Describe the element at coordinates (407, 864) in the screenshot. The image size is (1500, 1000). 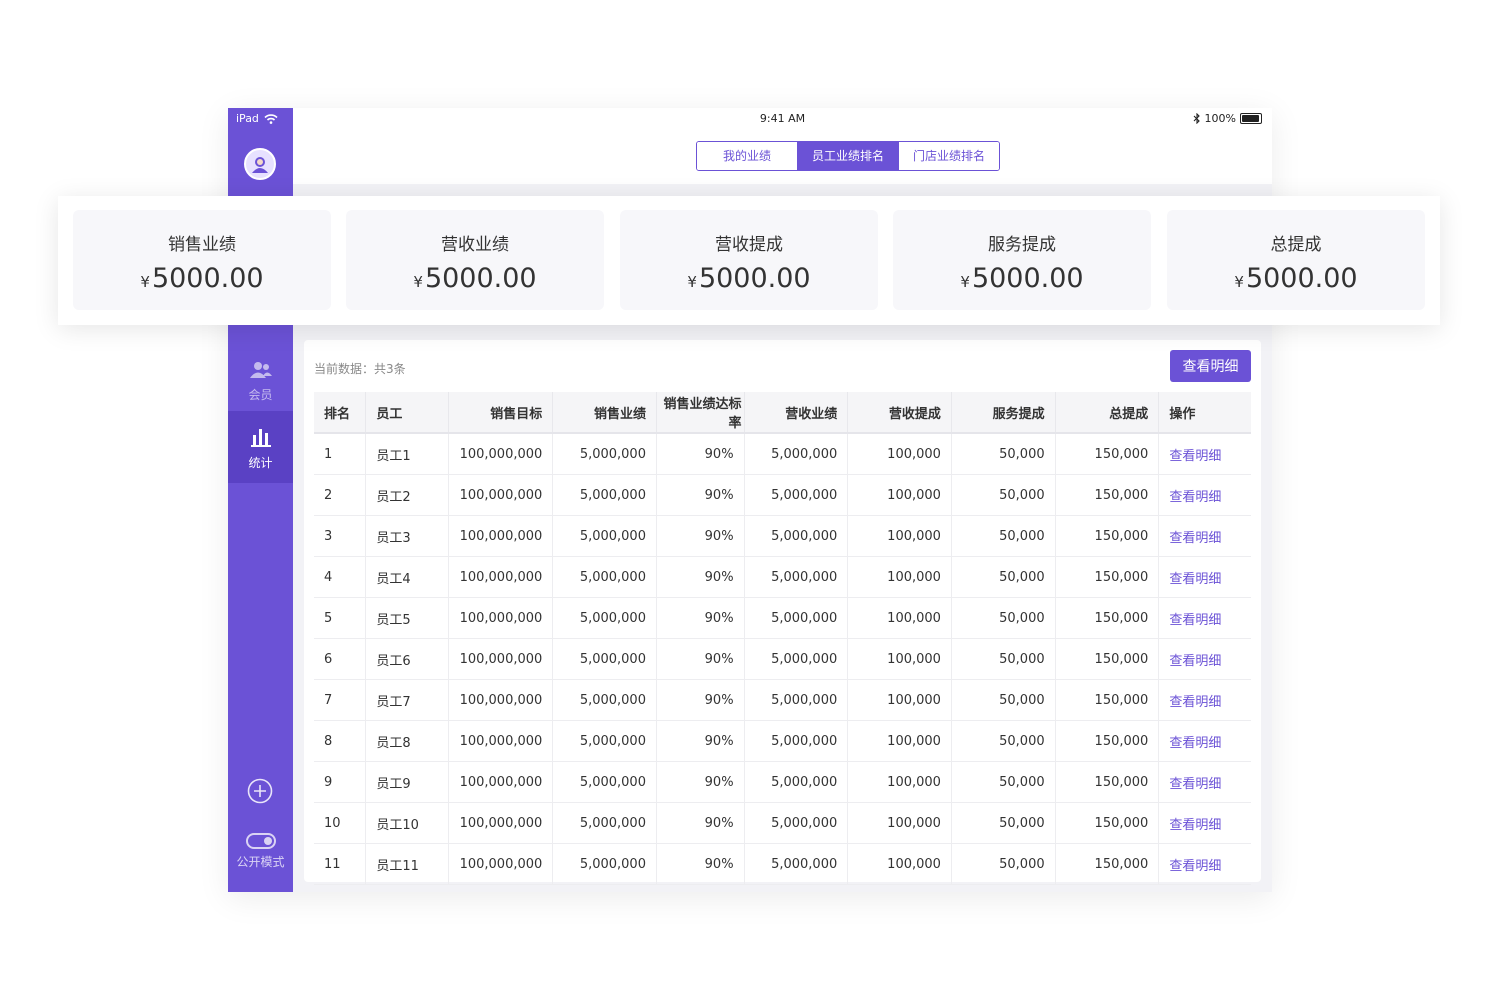
I see `cell-employee: 员工11` at that location.